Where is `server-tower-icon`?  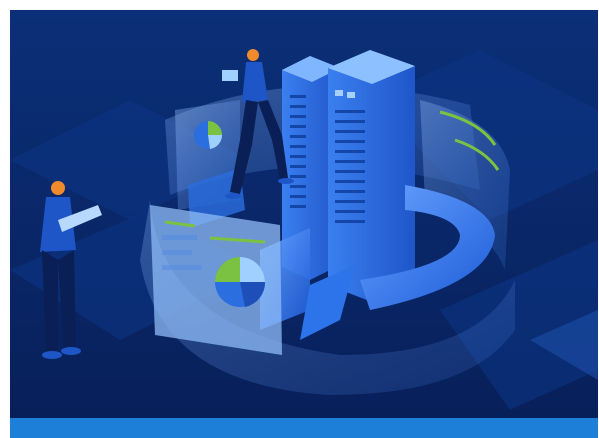
server-tower-icon is located at coordinates (371, 176).